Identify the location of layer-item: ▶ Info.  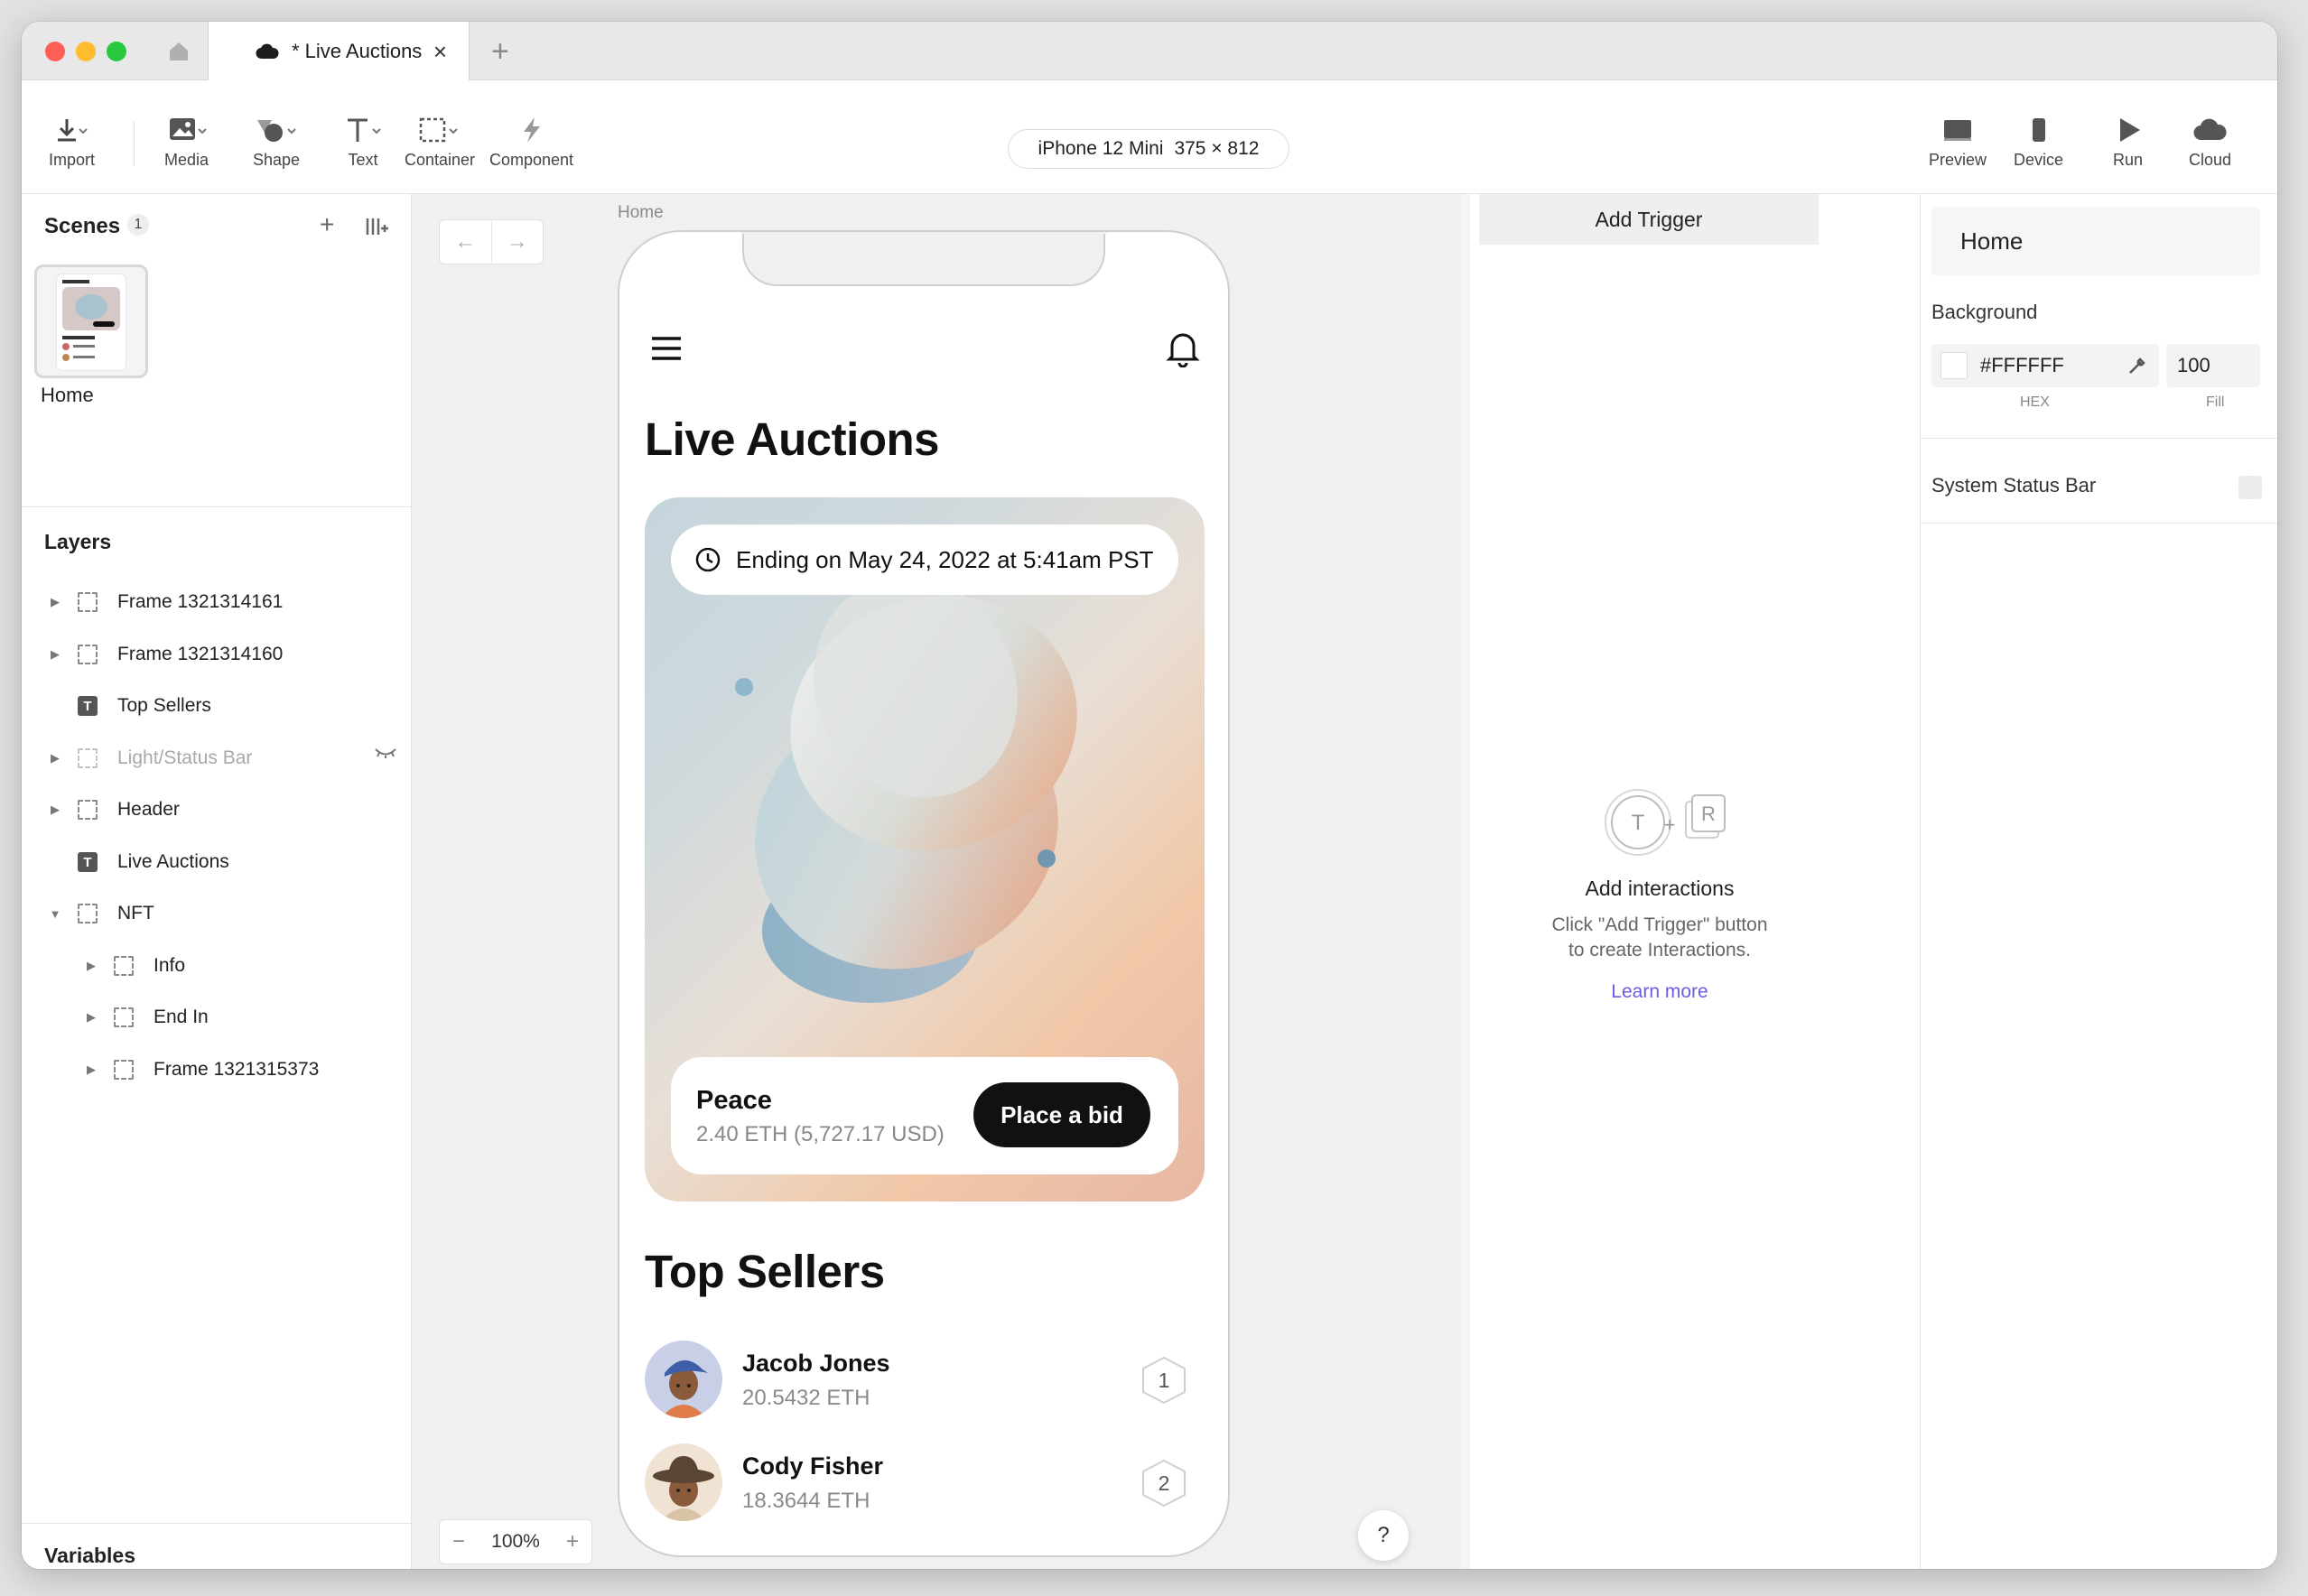
(134, 966).